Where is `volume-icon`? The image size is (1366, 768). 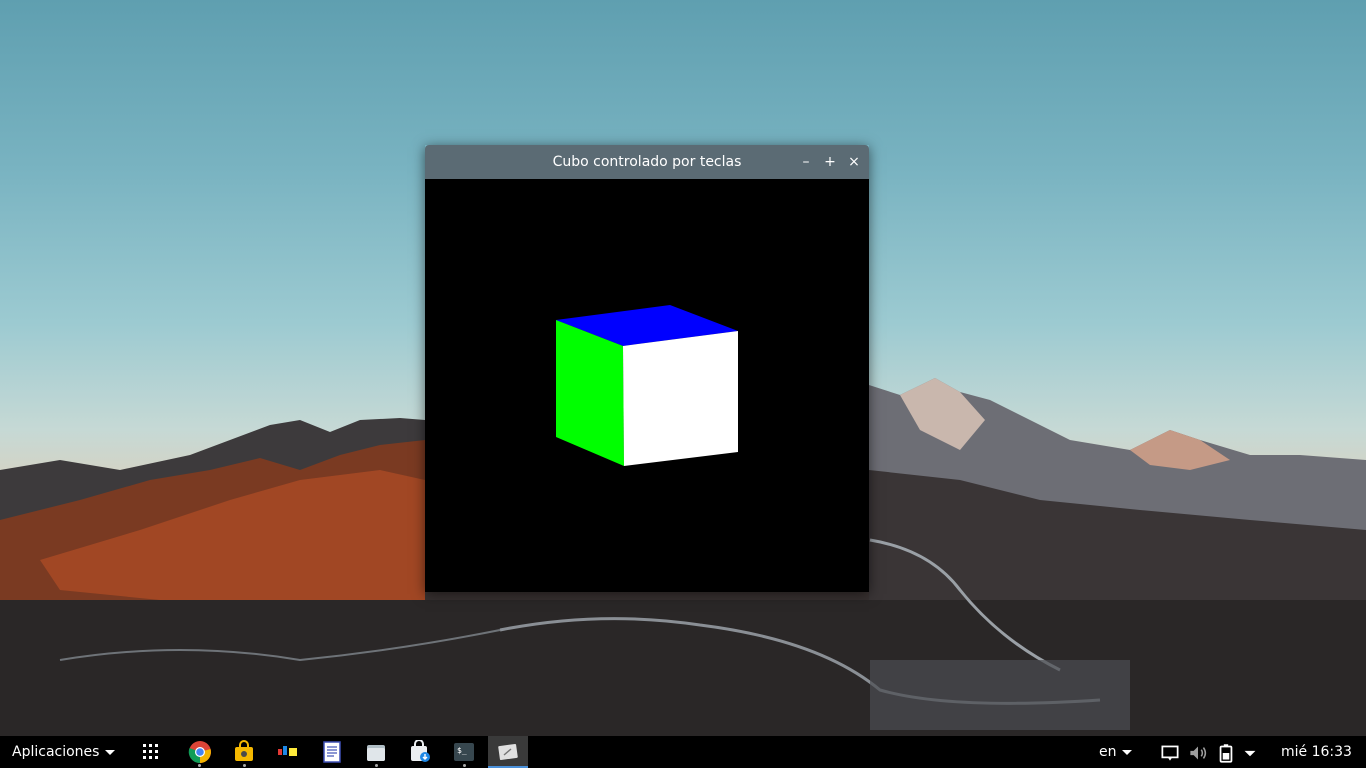 volume-icon is located at coordinates (1198, 753).